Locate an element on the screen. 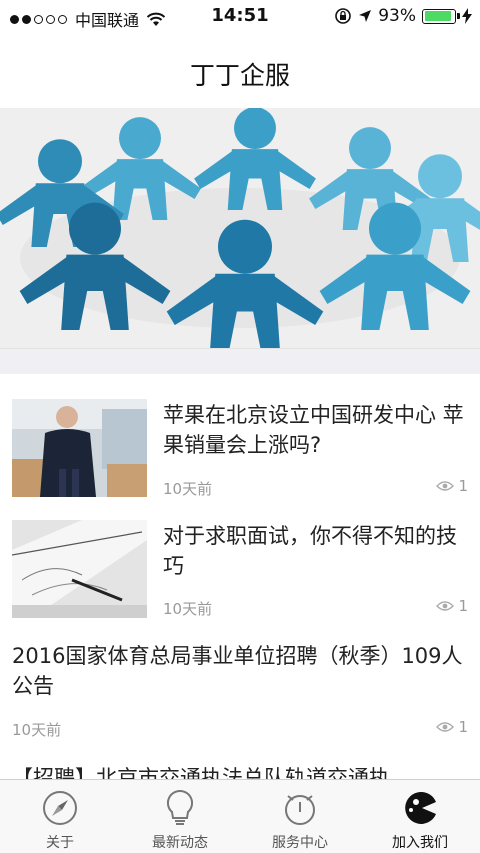  tab-label: 加入我们 is located at coordinates (420, 843).